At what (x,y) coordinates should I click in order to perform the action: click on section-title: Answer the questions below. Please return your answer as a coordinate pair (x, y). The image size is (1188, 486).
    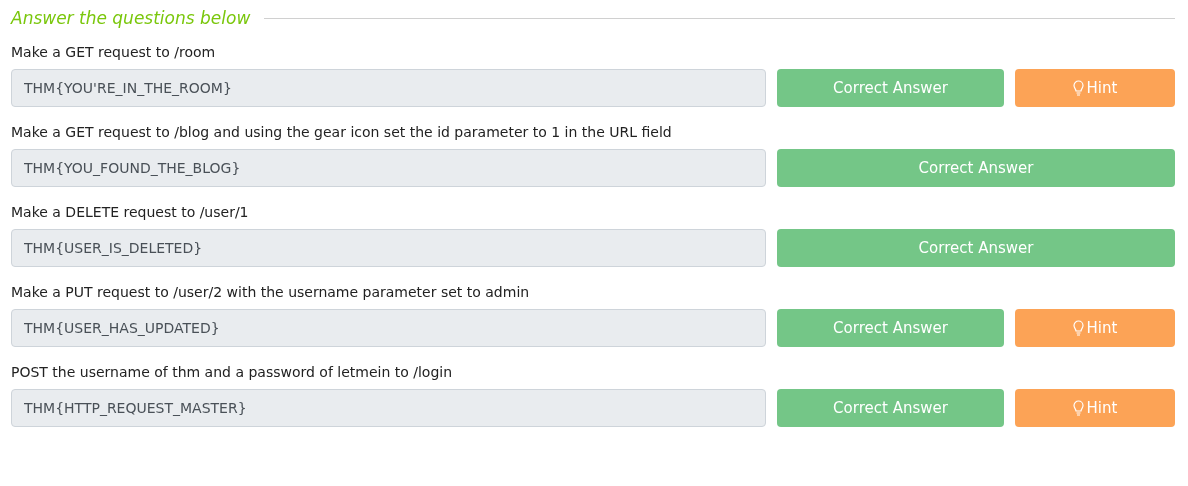
    Looking at the image, I should click on (131, 18).